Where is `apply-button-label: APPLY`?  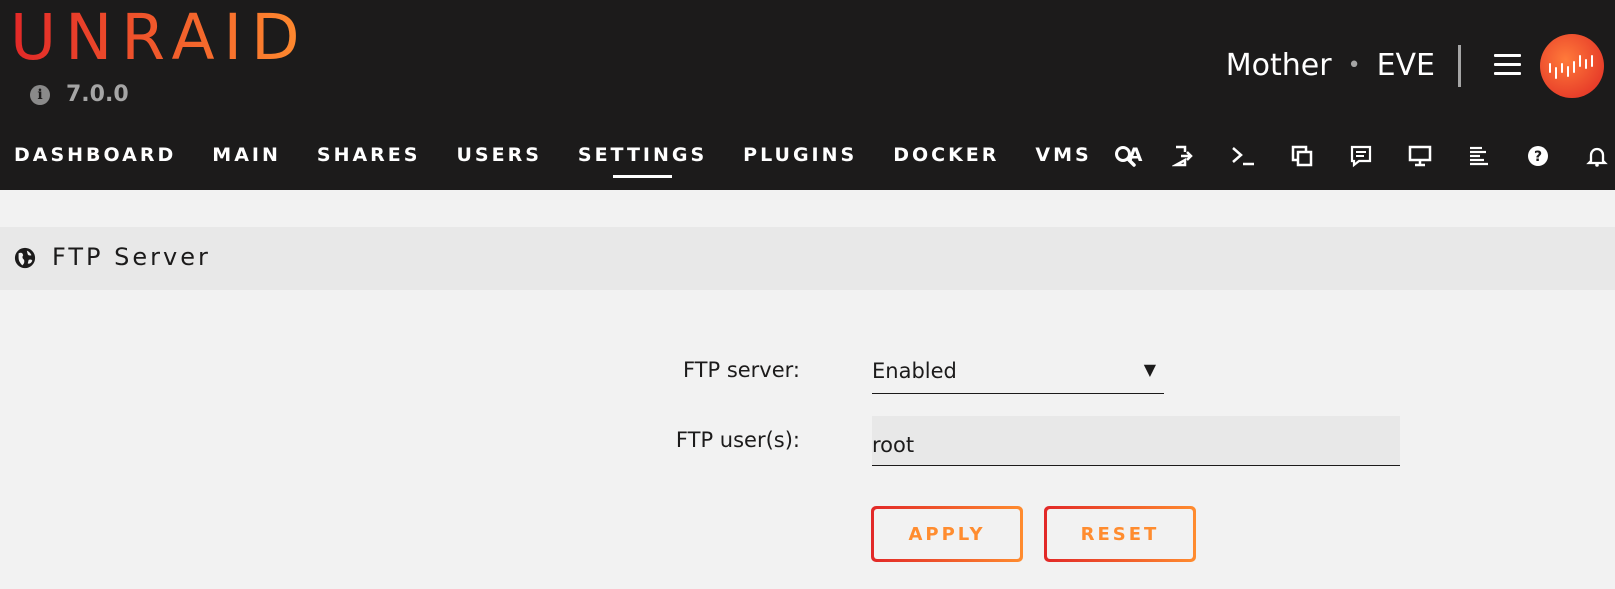 apply-button-label: APPLY is located at coordinates (947, 534).